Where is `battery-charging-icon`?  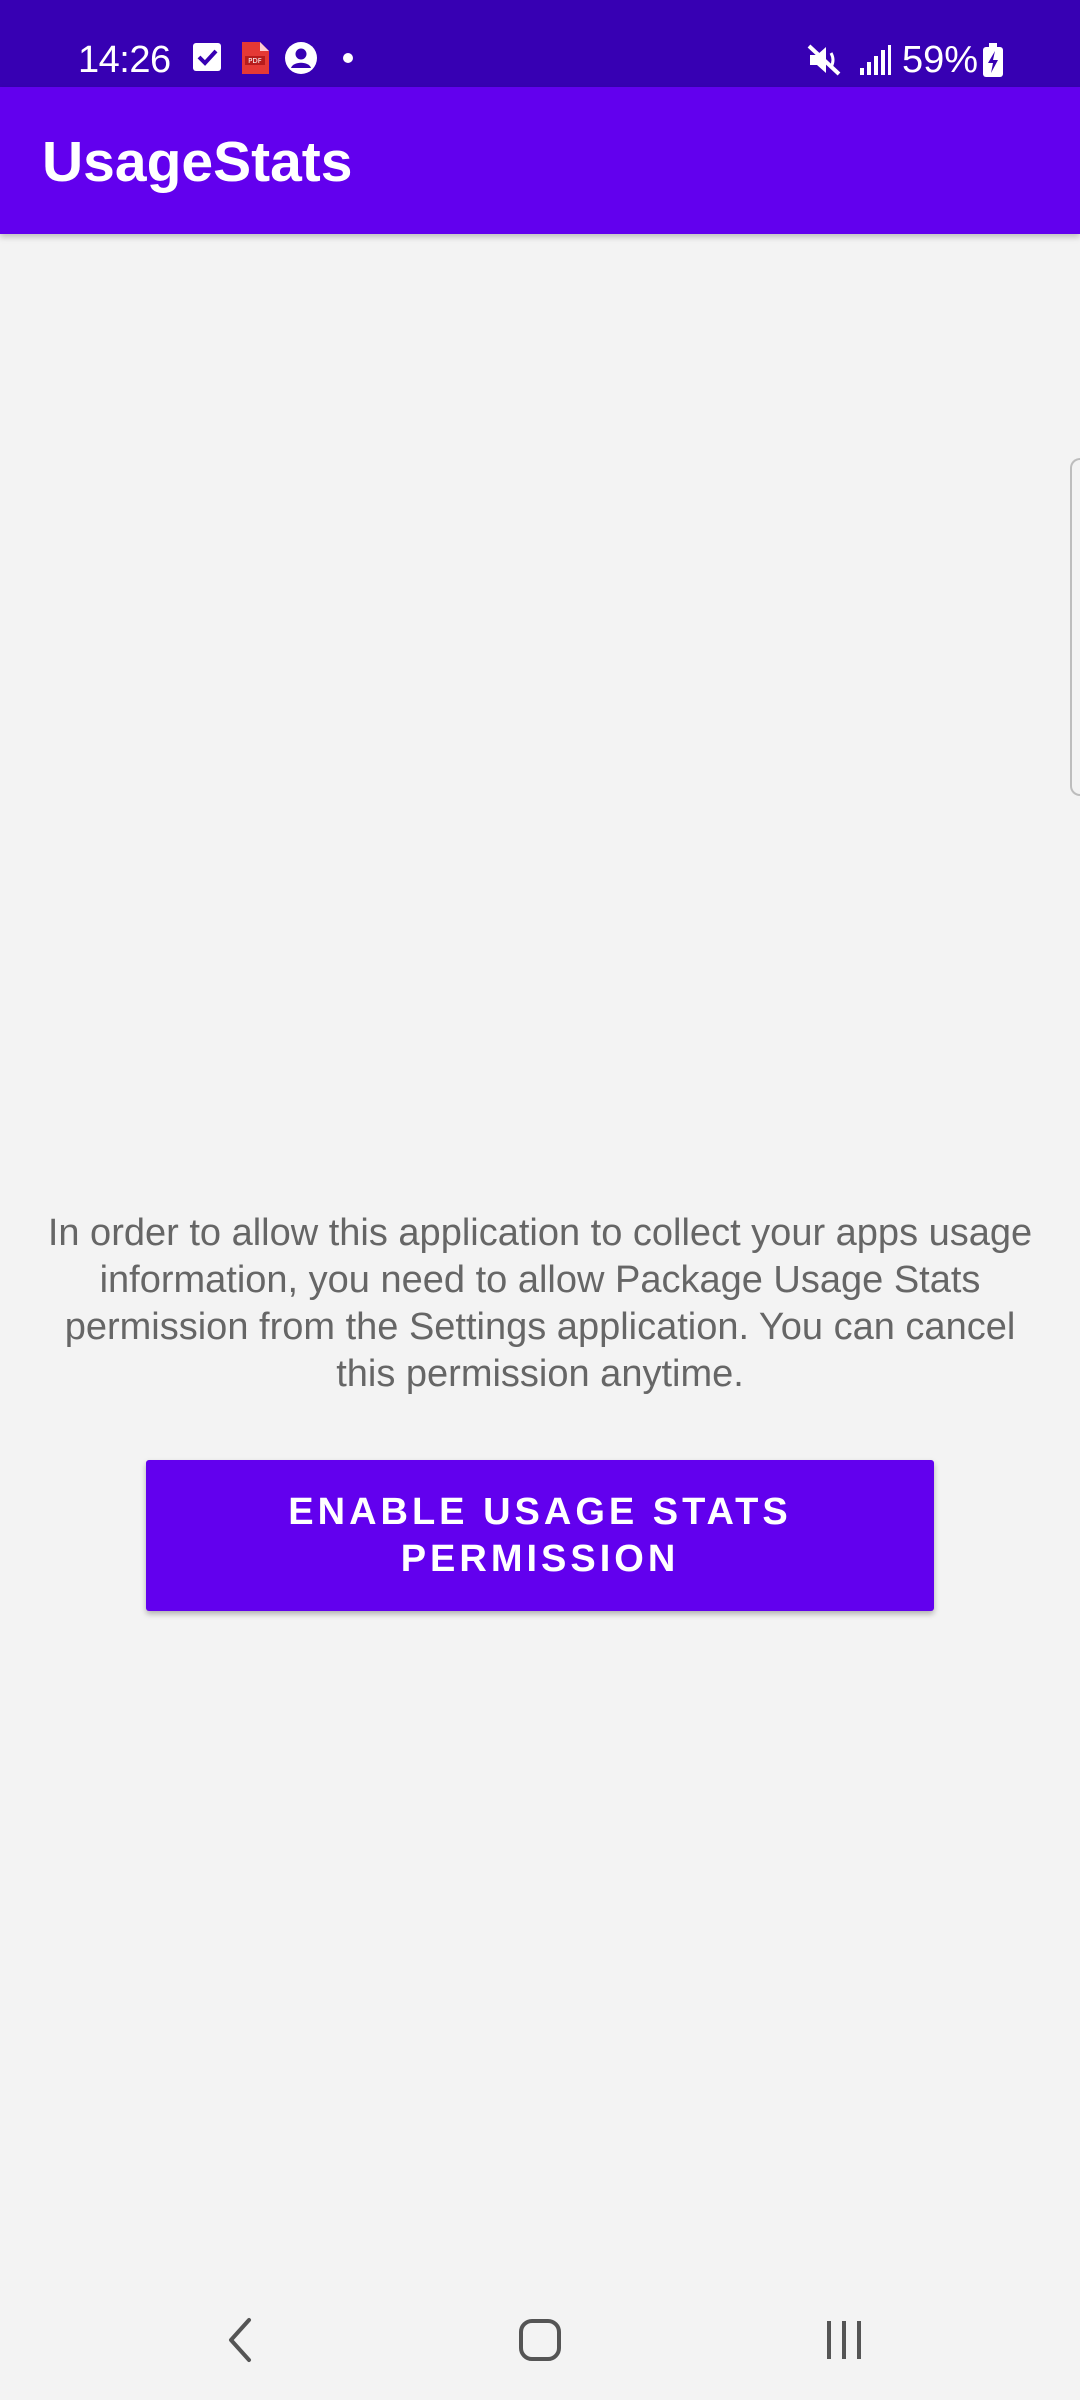 battery-charging-icon is located at coordinates (993, 60).